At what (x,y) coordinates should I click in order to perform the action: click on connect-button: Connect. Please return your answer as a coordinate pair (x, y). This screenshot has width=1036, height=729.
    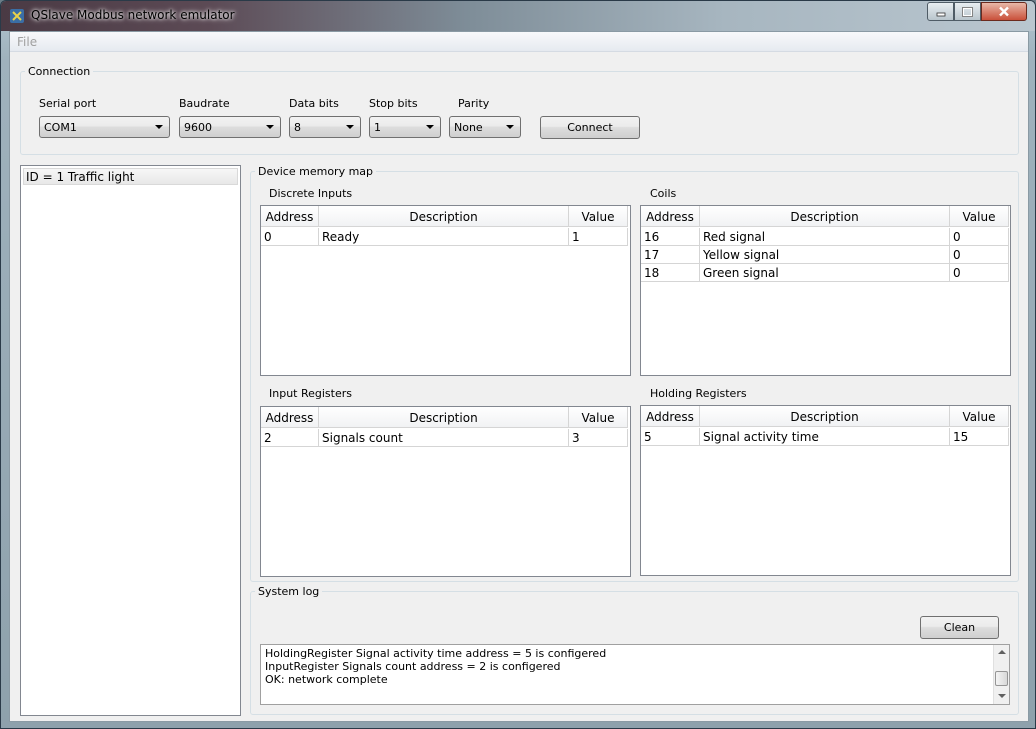
    Looking at the image, I should click on (590, 127).